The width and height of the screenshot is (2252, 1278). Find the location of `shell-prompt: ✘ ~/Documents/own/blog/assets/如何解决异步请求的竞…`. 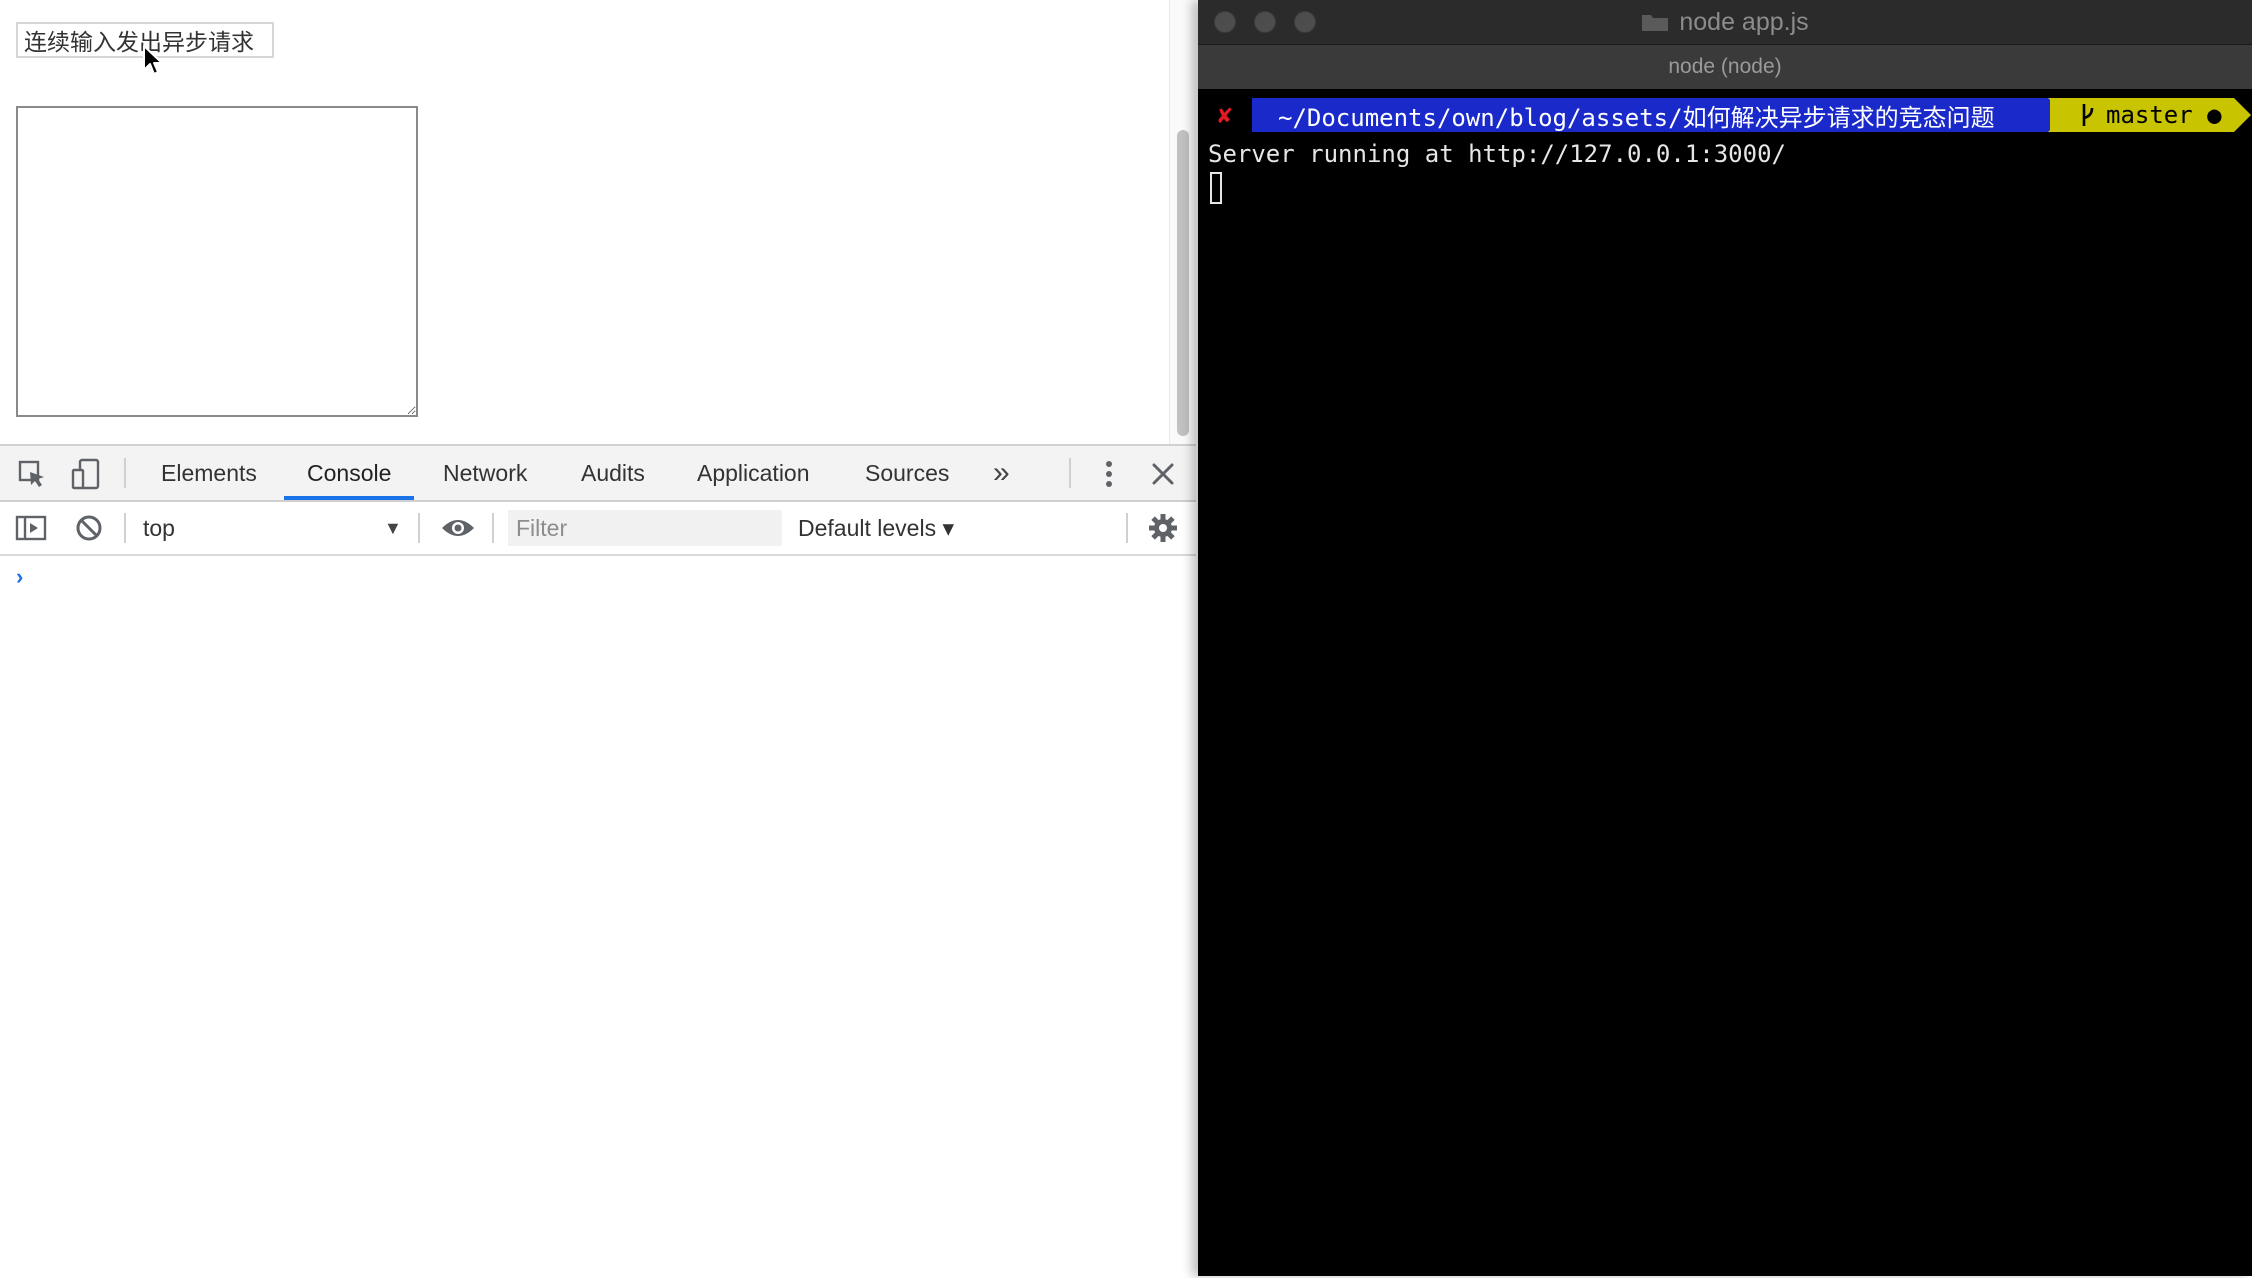

shell-prompt: ✘ ~/Documents/own/blog/assets/如何解决异步请求的竞… is located at coordinates (1725, 115).